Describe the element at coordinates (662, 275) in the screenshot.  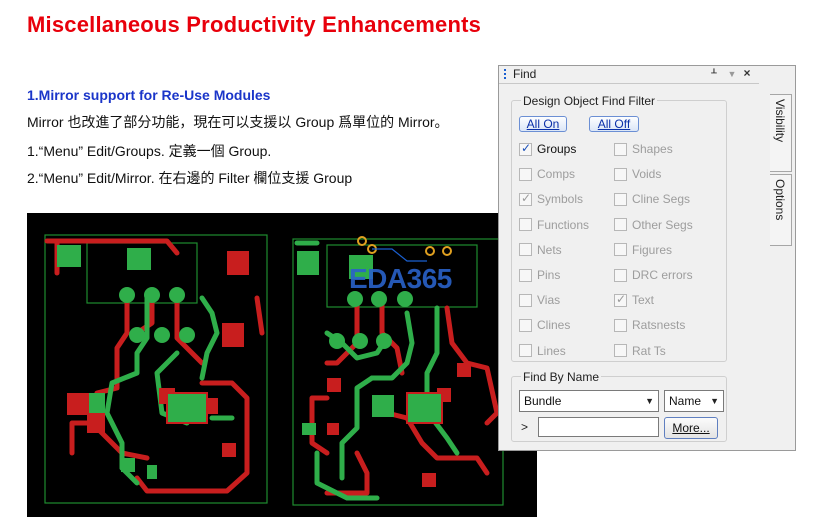
I see `checkbox-label: DRC errors` at that location.